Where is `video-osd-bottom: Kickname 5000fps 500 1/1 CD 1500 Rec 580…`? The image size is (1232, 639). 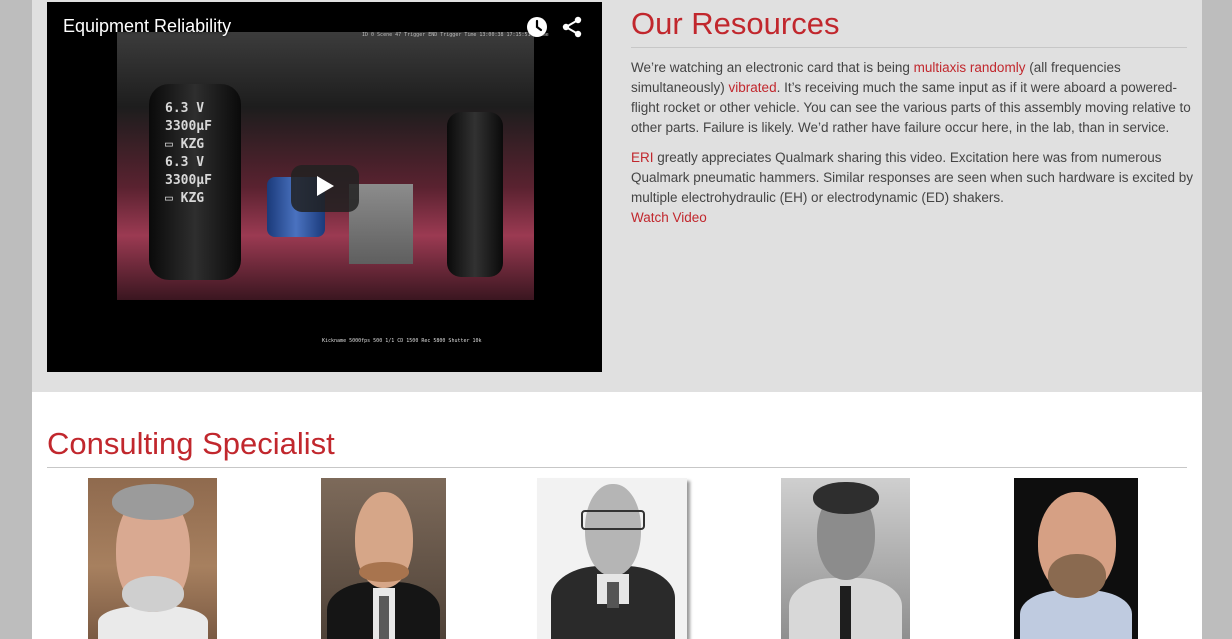 video-osd-bottom: Kickname 5000fps 500 1/1 CD 1500 Rec 580… is located at coordinates (402, 341).